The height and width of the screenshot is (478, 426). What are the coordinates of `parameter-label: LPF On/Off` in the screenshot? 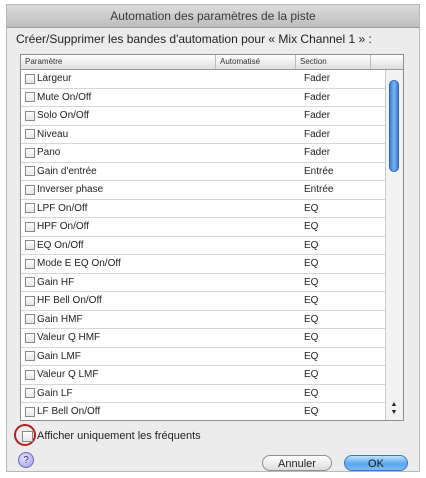 It's located at (62, 208).